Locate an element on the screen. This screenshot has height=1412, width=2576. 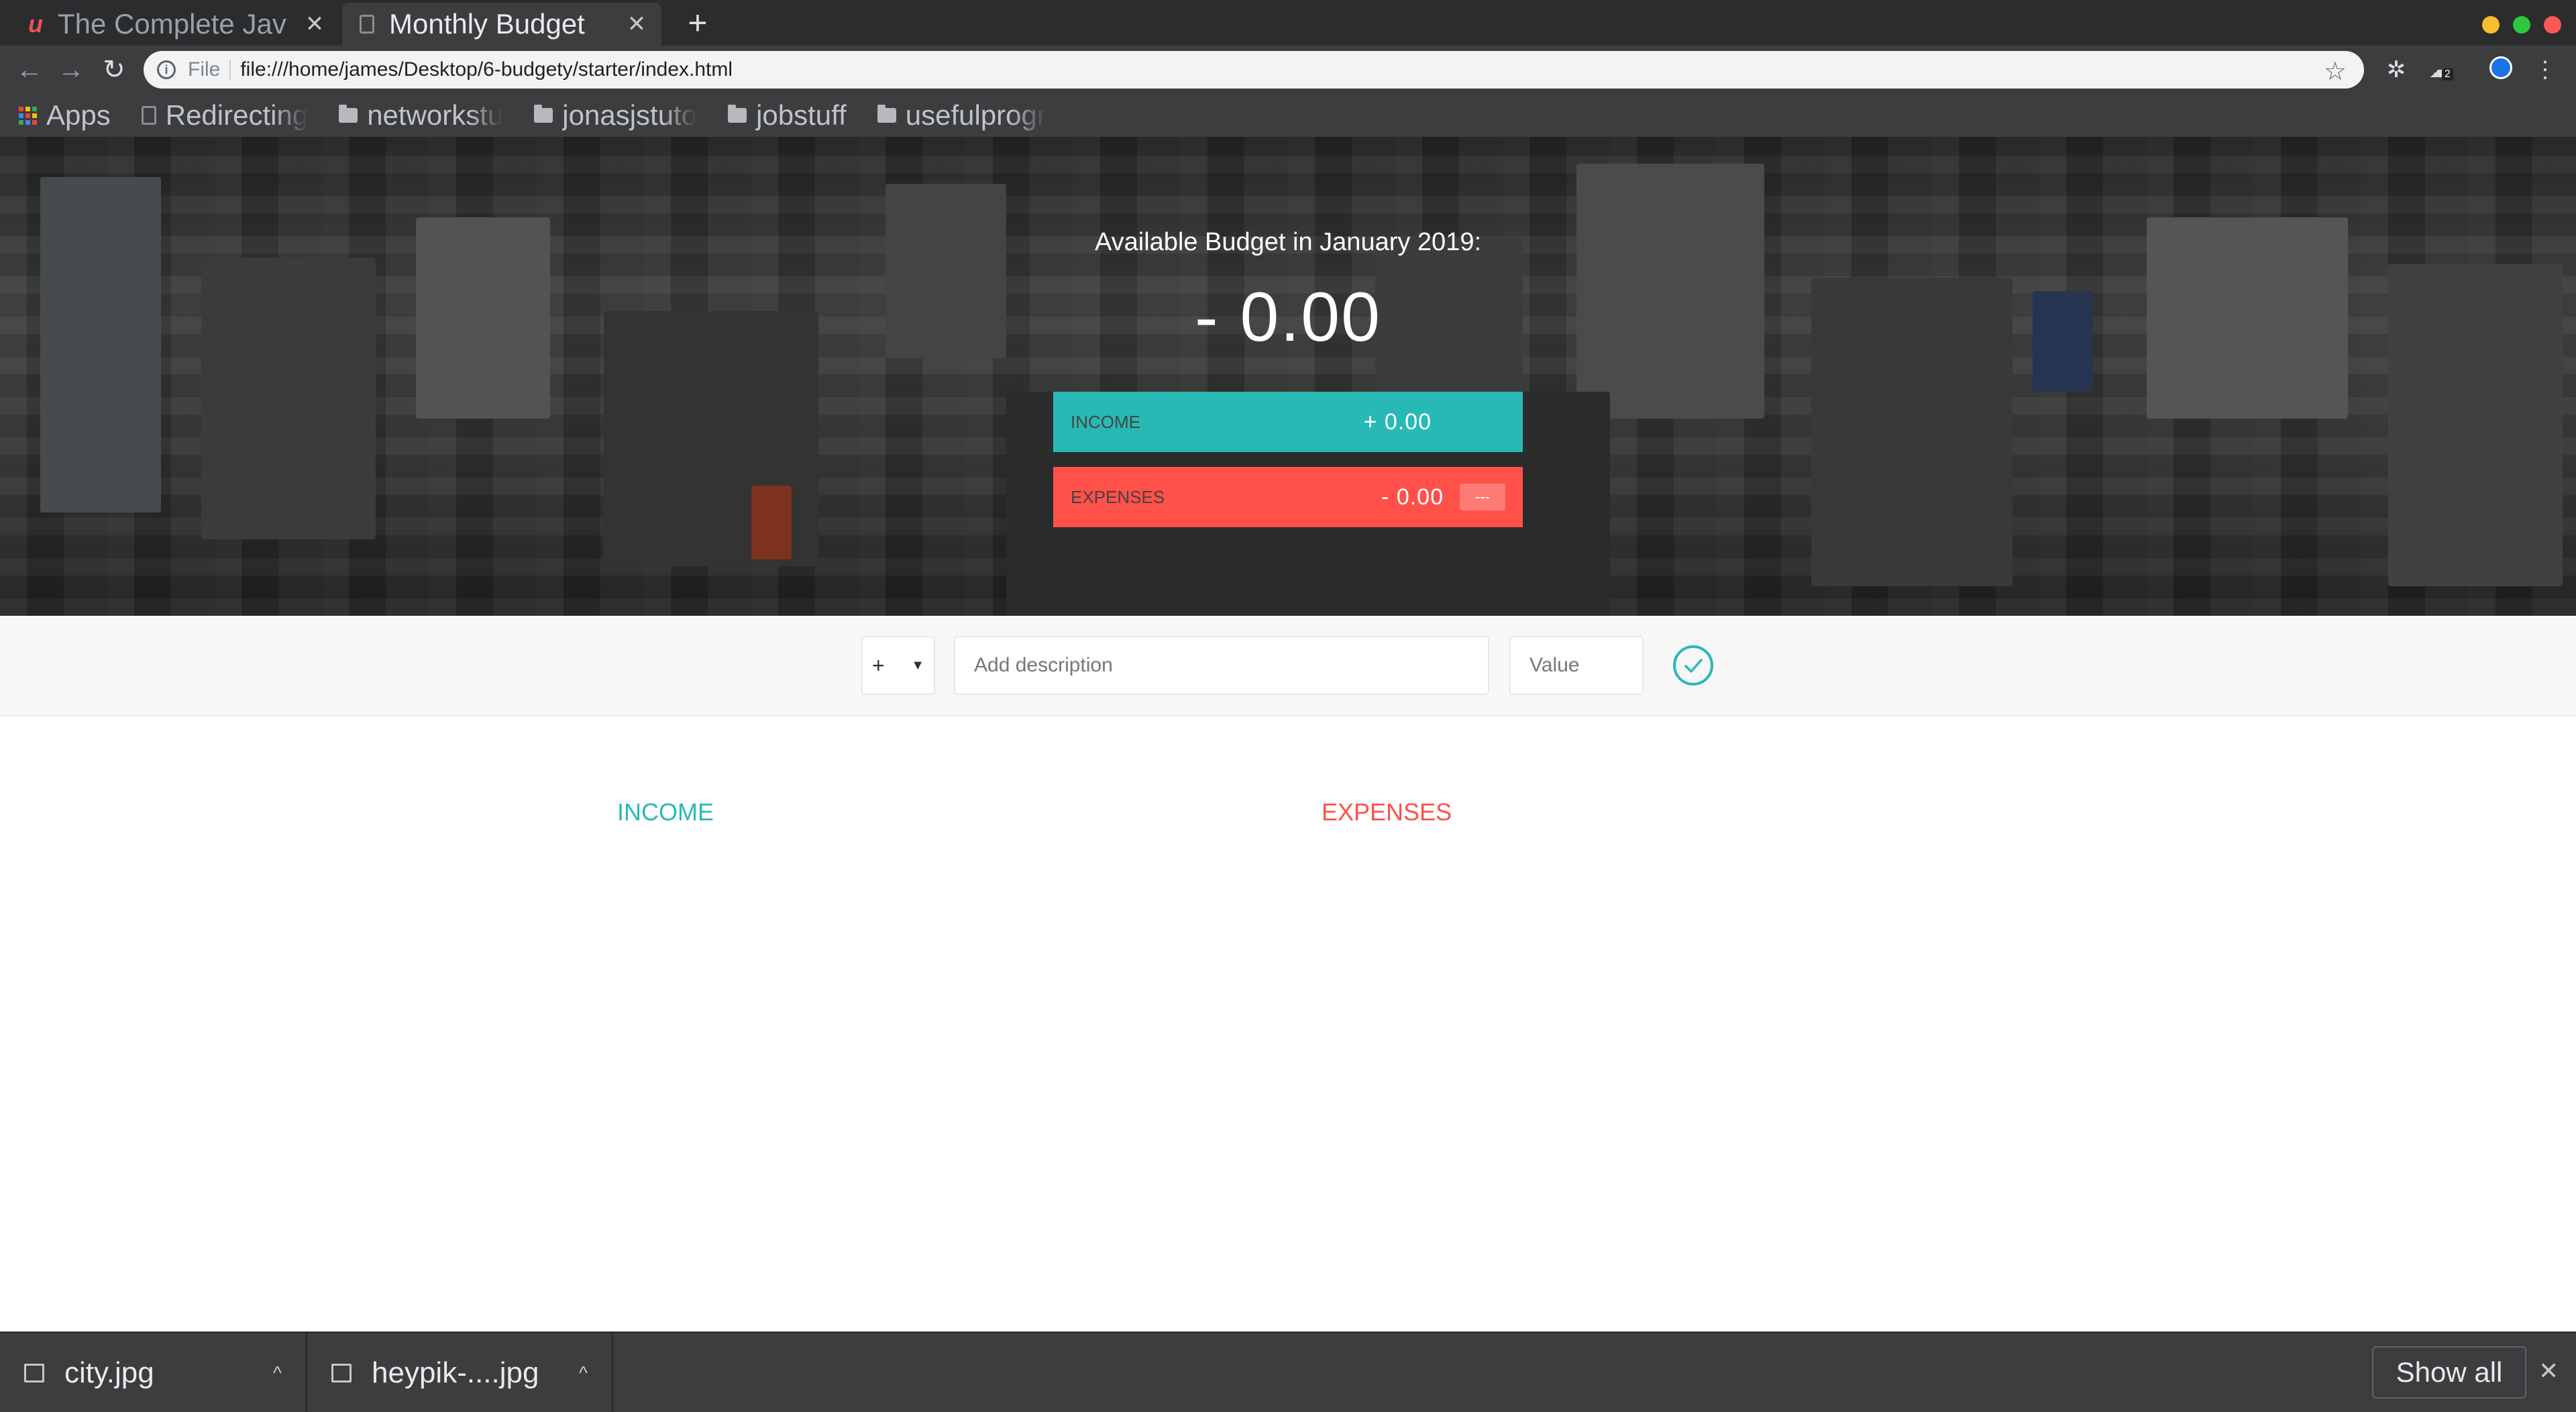
bookmark-folder-jonasjstuto: jonasjstuto is located at coordinates (615, 115).